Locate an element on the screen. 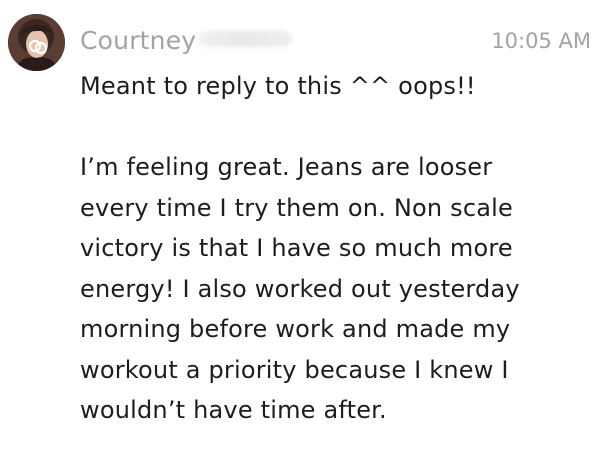 The image size is (601, 459). message-line: workout a priority because I knew I is located at coordinates (294, 369).